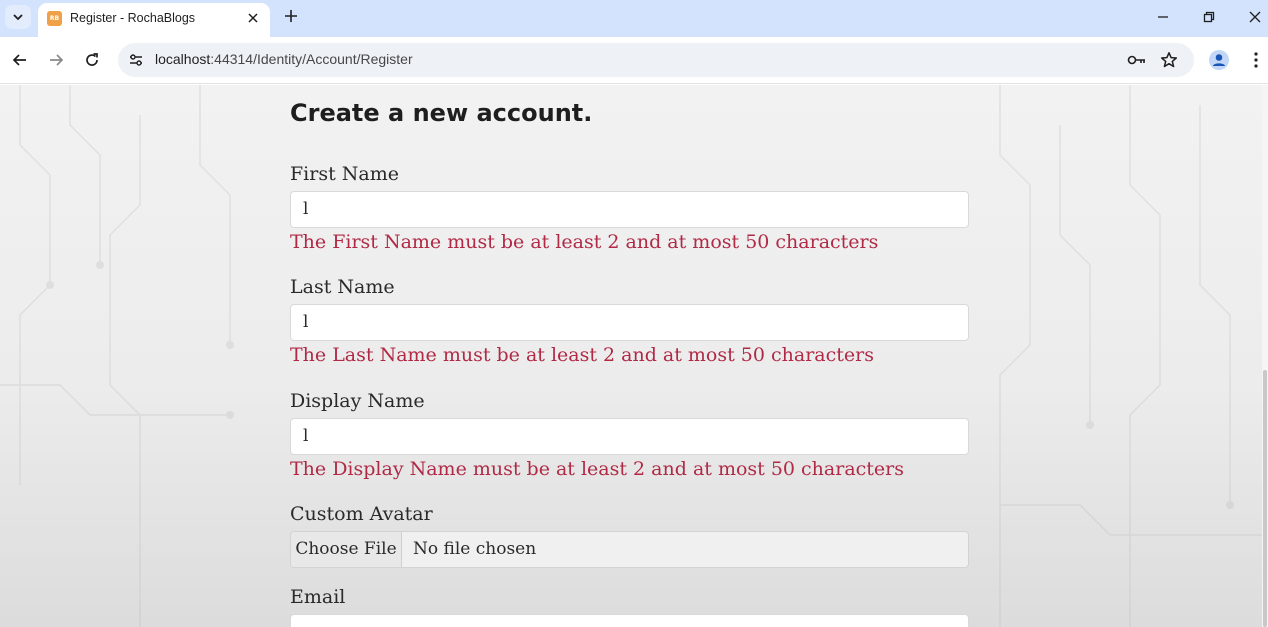 The width and height of the screenshot is (1268, 627). Describe the element at coordinates (318, 597) in the screenshot. I see `email-label: Email` at that location.